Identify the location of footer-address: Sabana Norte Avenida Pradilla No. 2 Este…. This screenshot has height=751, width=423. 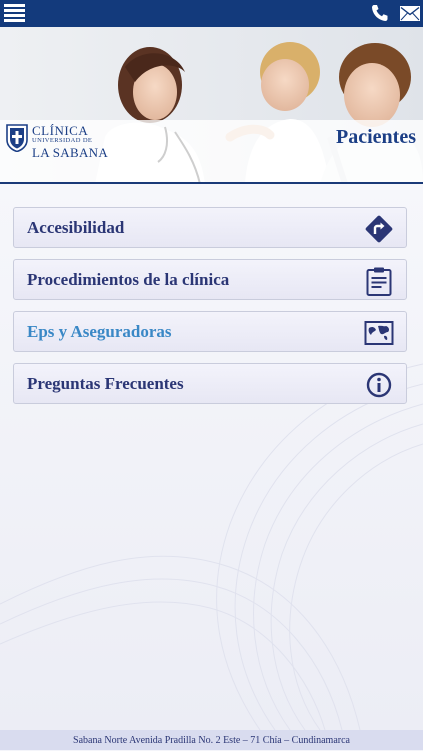
(211, 740).